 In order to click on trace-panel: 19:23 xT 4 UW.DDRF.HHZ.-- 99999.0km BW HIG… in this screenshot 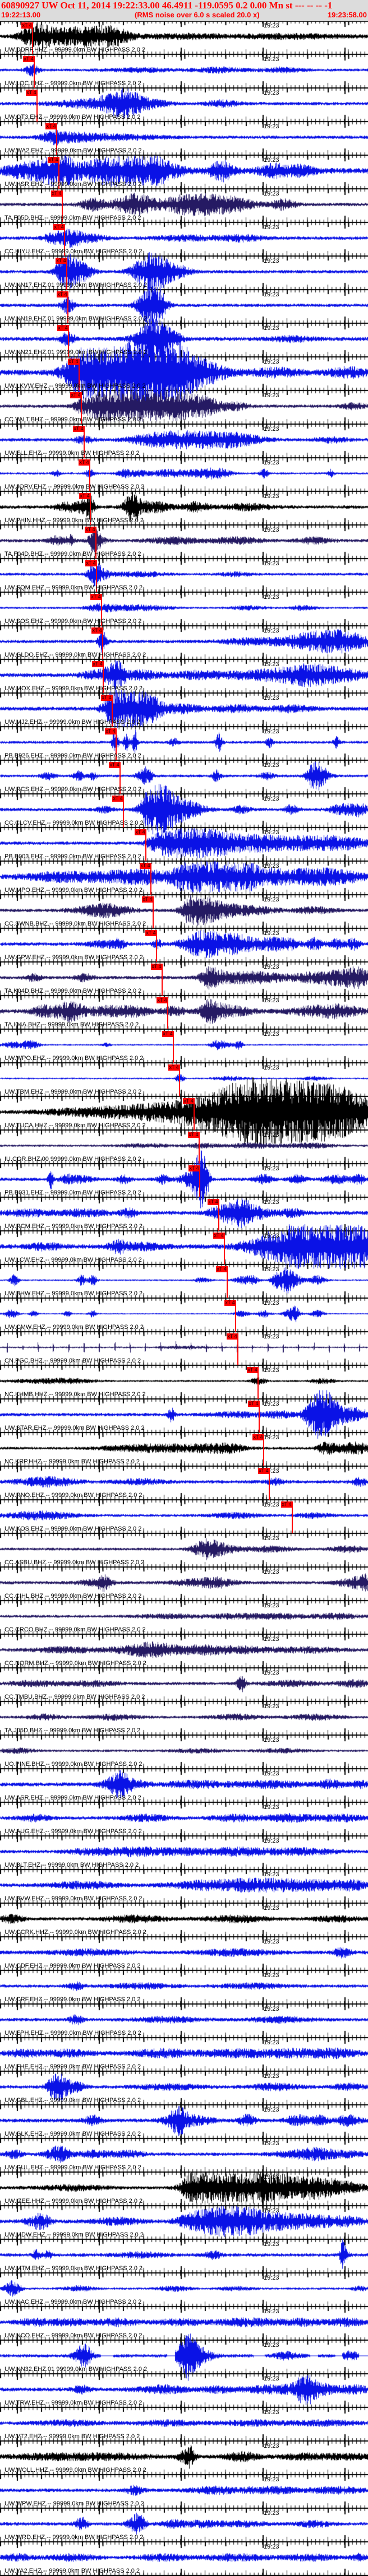, I will do `click(184, 38)`.